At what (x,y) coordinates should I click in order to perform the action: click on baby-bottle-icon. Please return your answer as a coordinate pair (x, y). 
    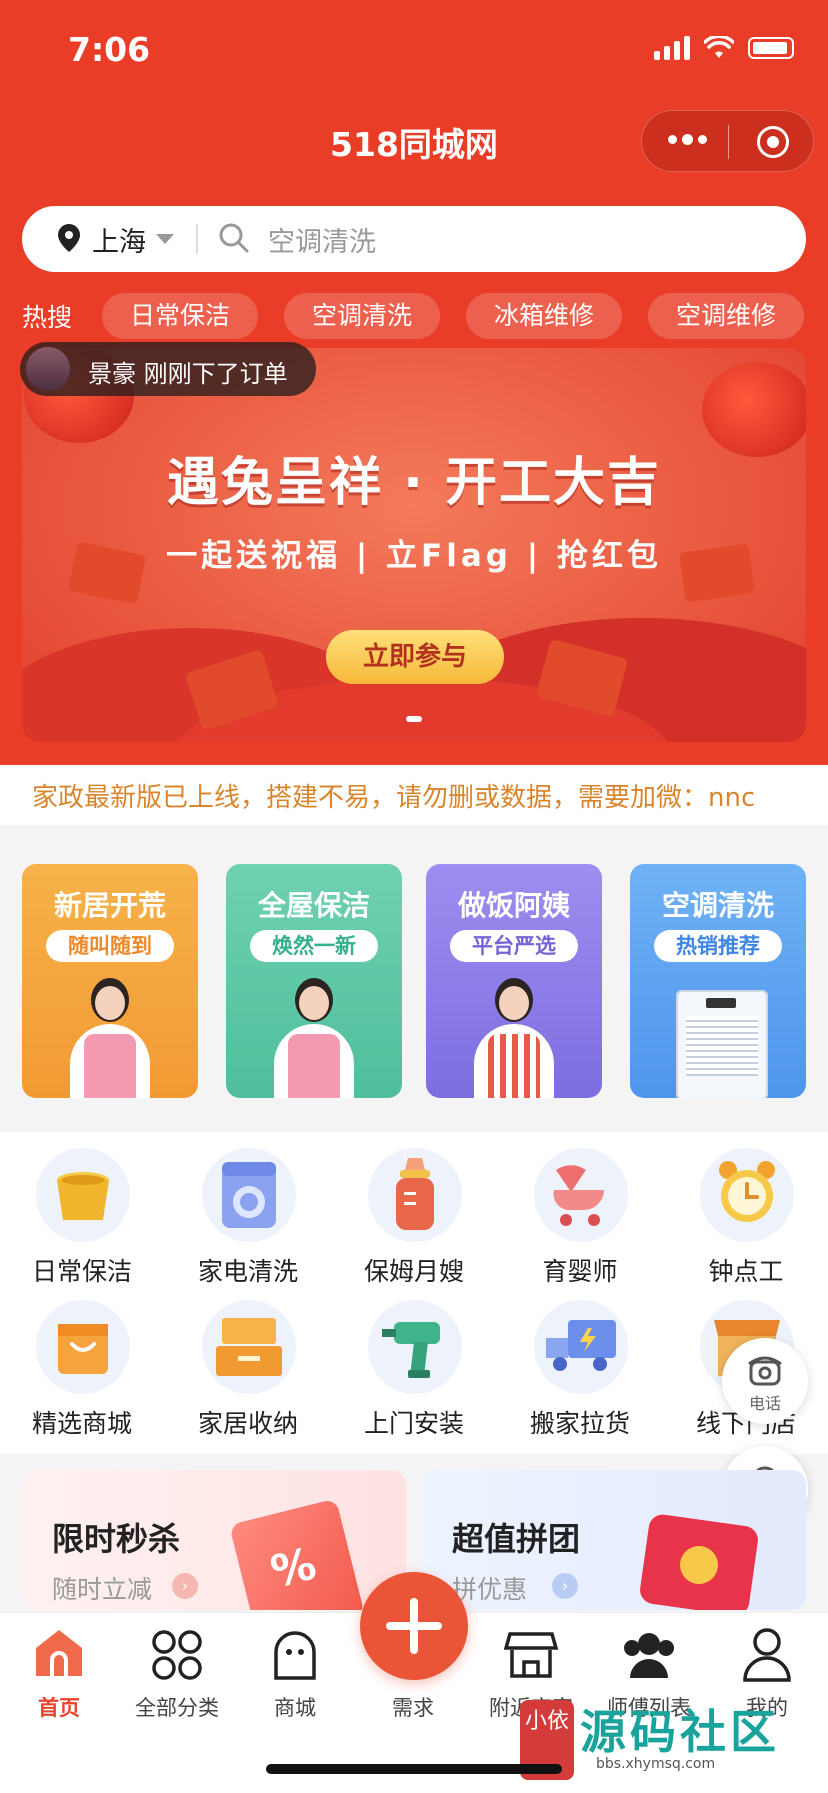
    Looking at the image, I should click on (415, 1194).